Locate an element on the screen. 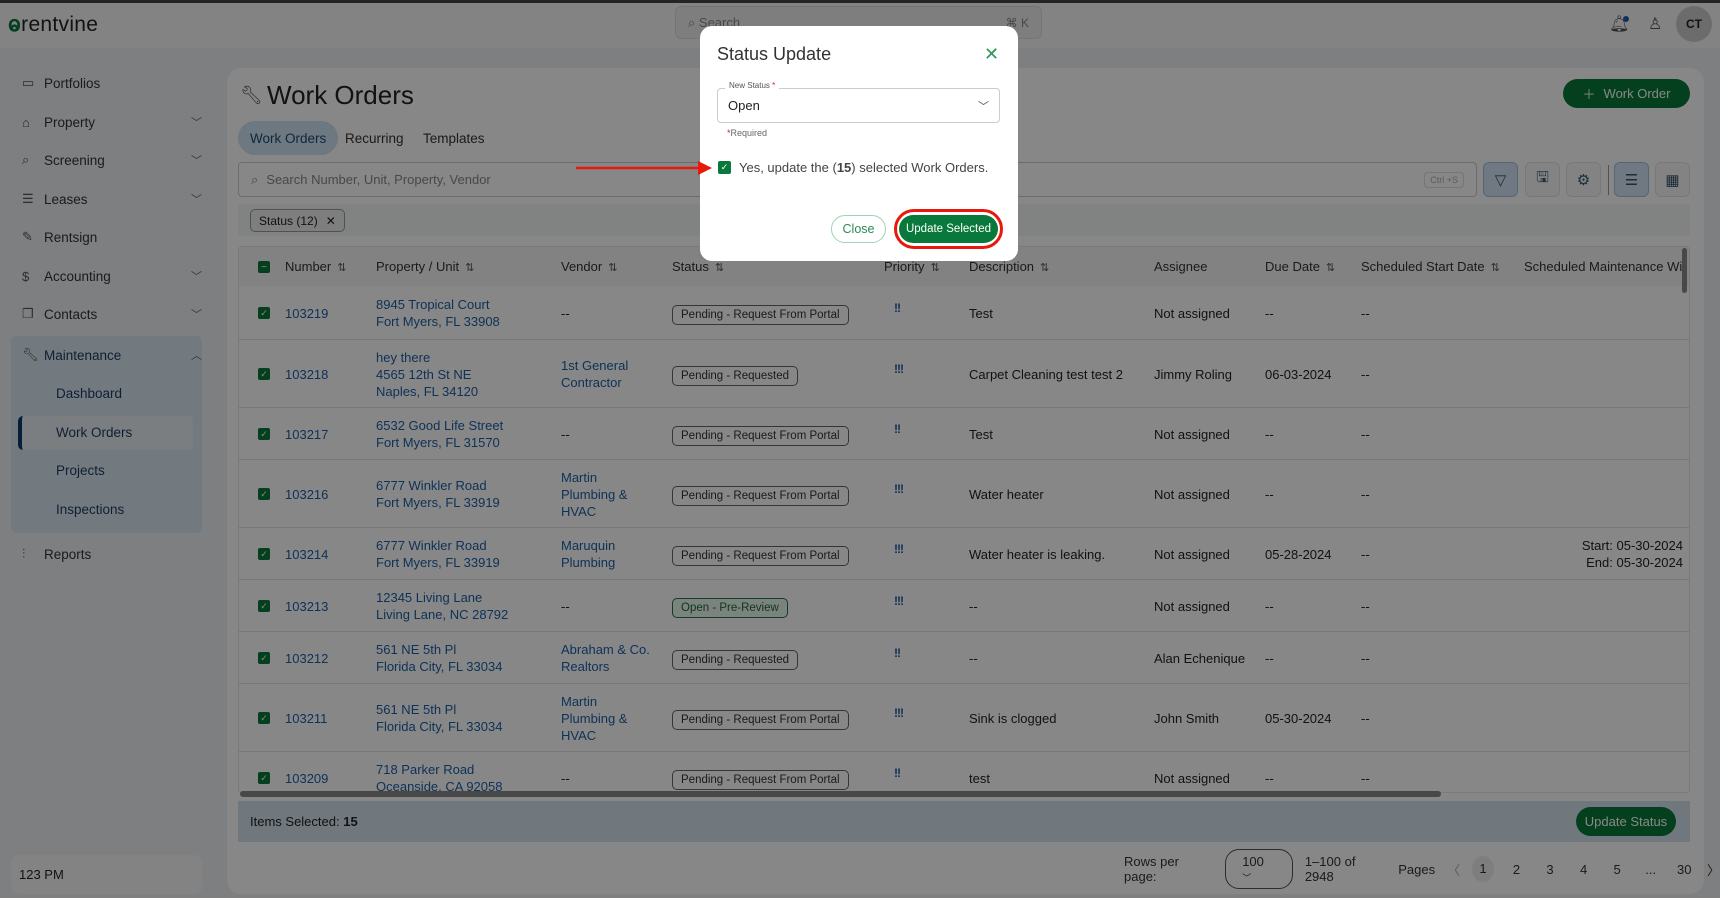 This screenshot has height=898, width=1720. new-status-label: New Status * is located at coordinates (752, 85).